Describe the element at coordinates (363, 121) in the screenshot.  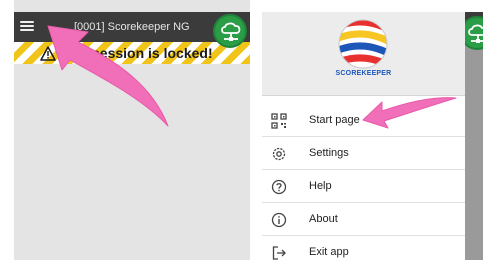
I see `menu-item-start-page: Start page` at that location.